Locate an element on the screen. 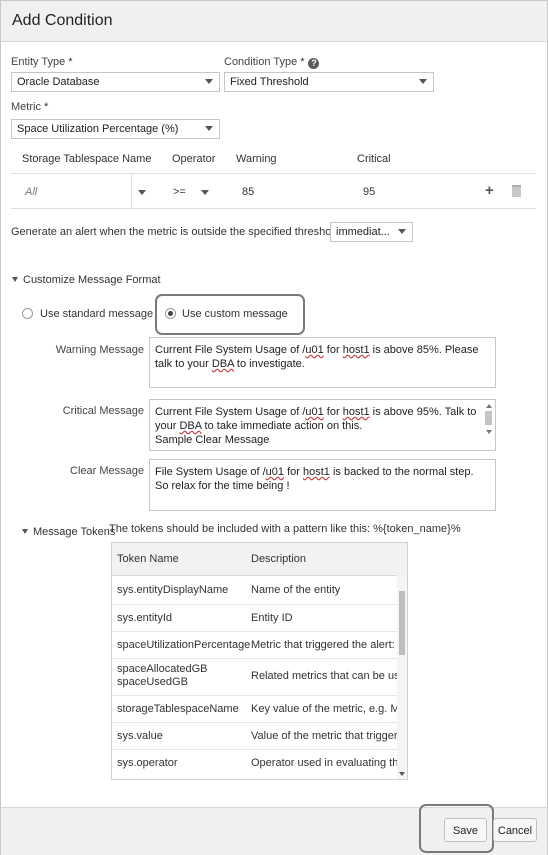 This screenshot has width=548, height=855. critical-value: 95 is located at coordinates (369, 192).